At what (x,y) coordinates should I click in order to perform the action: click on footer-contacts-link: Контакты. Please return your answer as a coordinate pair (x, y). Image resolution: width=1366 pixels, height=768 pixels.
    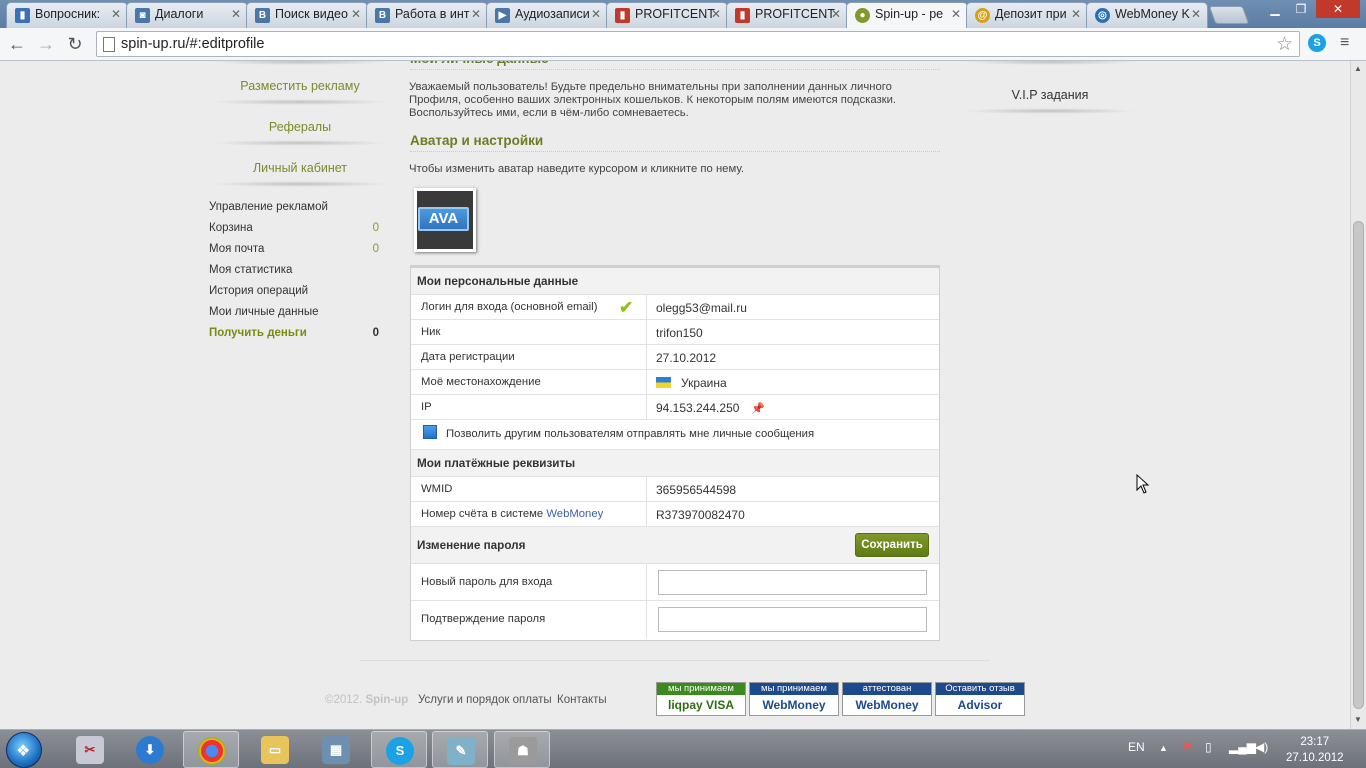
    Looking at the image, I should click on (582, 700).